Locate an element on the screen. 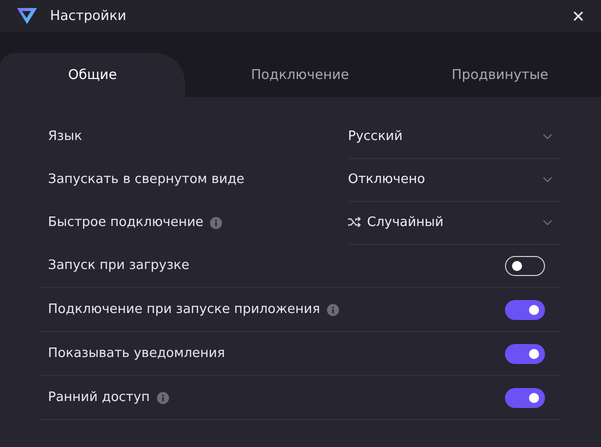 Image resolution: width=601 pixels, height=447 pixels. close-button: ✕ is located at coordinates (578, 16).